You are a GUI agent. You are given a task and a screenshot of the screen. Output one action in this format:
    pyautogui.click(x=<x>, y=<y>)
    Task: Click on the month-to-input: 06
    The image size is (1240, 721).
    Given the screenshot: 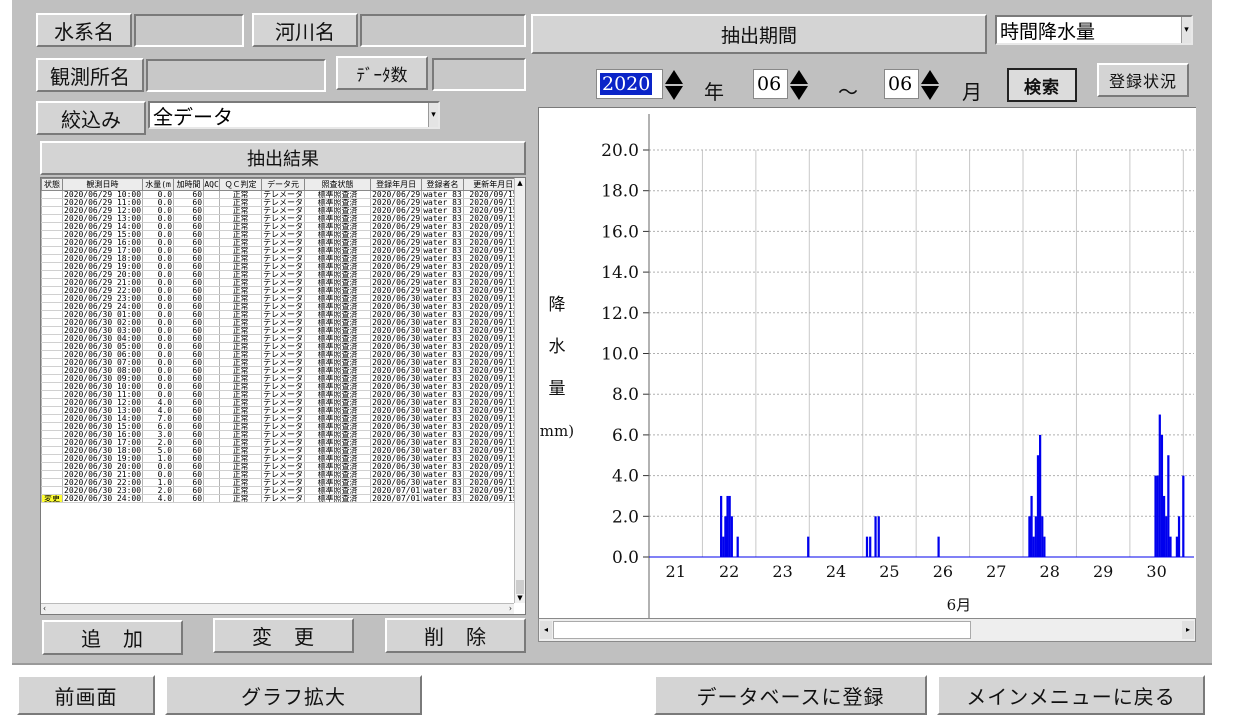 What is the action you would take?
    pyautogui.click(x=901, y=84)
    